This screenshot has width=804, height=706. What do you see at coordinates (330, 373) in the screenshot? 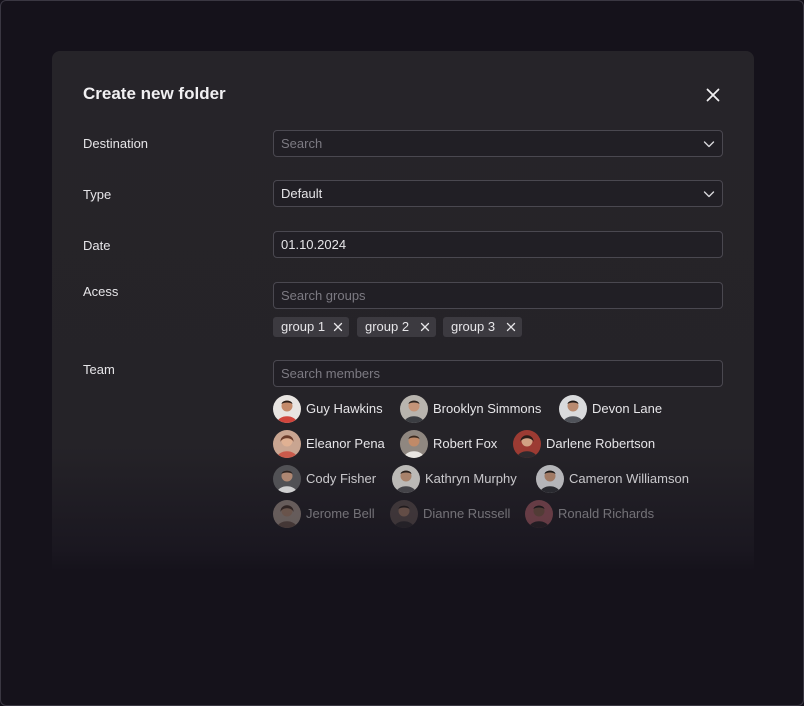
I see `team-placeholder: Search members` at bounding box center [330, 373].